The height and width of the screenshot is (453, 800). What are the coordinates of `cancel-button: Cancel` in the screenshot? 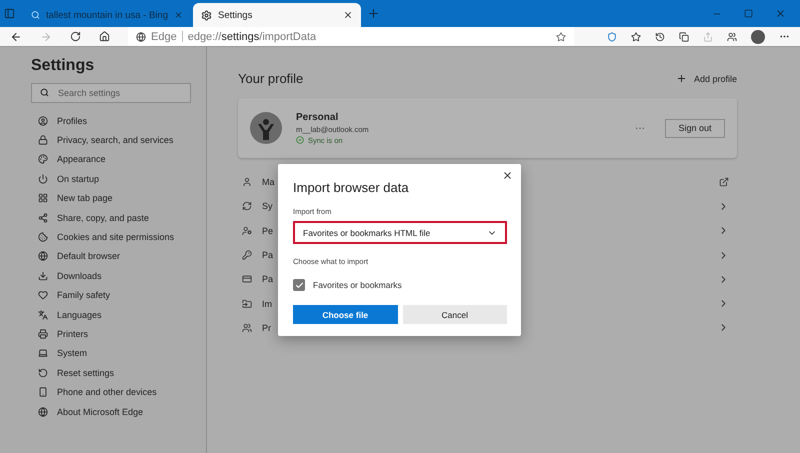 It's located at (454, 314).